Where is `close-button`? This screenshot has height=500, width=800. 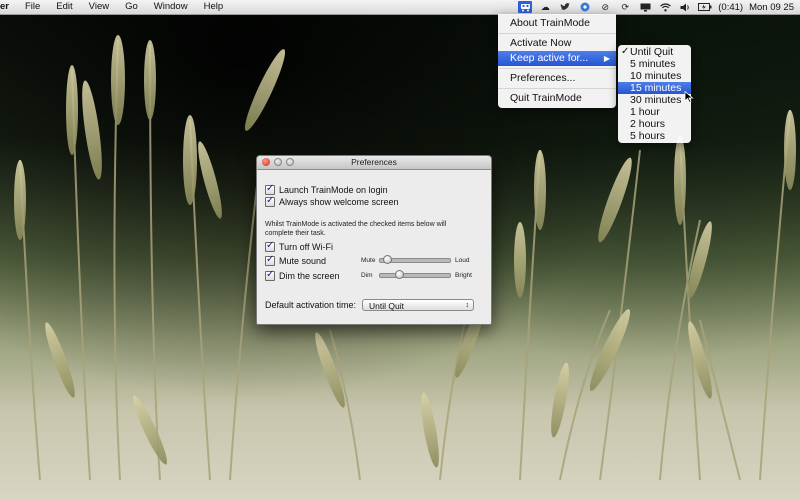
close-button is located at coordinates (266, 162).